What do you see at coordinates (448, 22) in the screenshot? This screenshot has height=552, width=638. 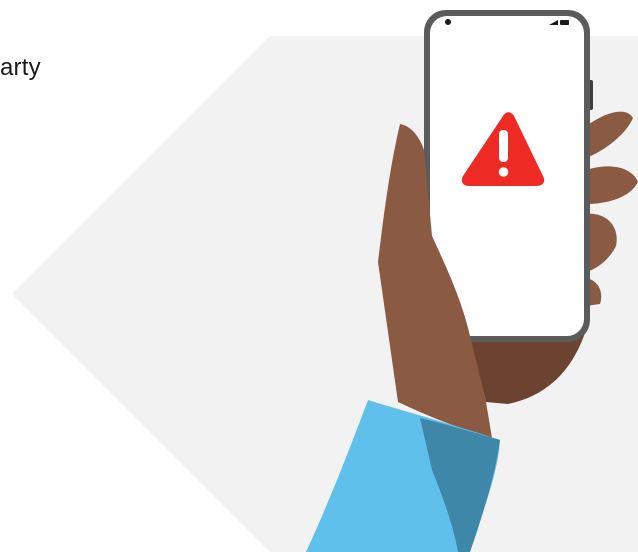 I see `camera-dot-icon` at bounding box center [448, 22].